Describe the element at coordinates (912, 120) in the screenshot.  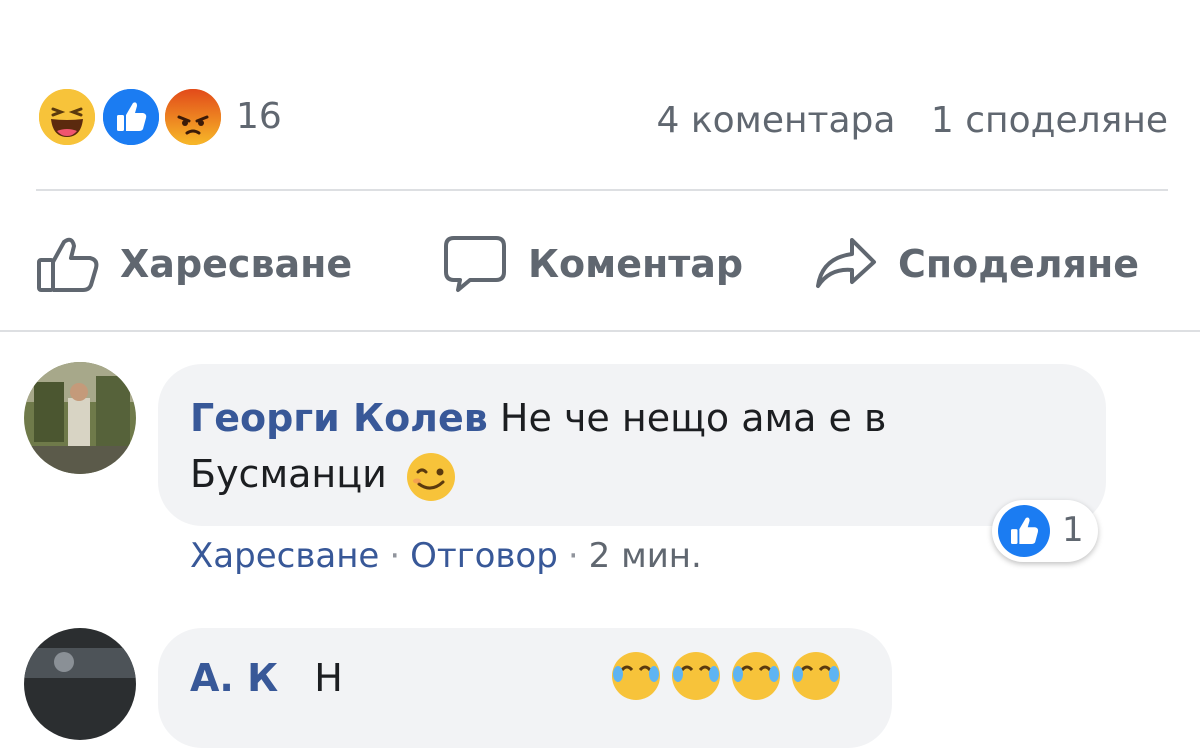
I see `post-stats: 4 коментара 1 споделяне` at that location.